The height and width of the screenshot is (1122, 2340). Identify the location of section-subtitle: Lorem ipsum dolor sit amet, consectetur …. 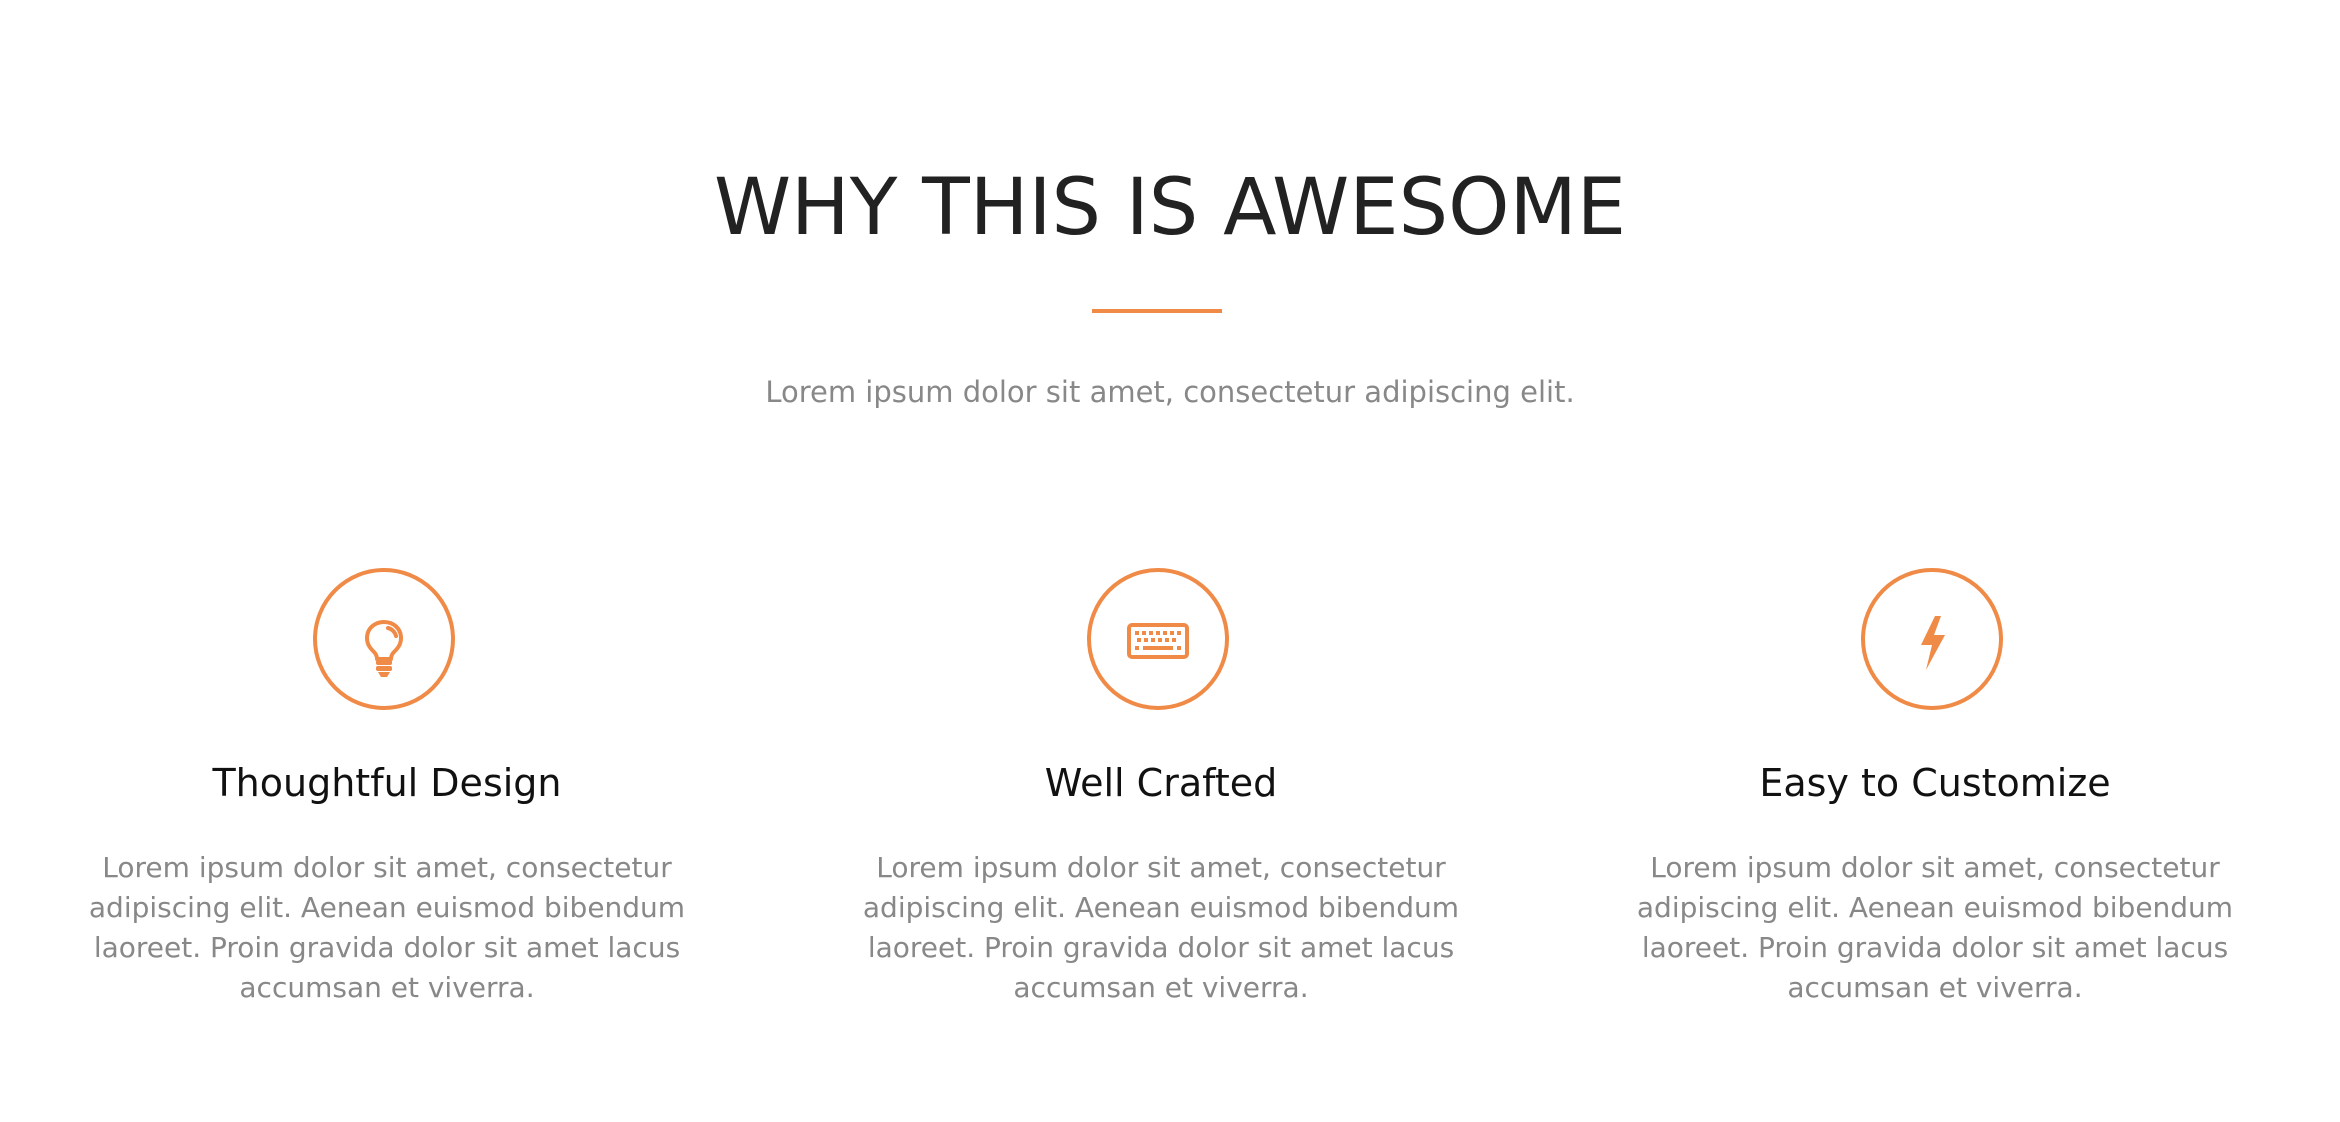
(1170, 392).